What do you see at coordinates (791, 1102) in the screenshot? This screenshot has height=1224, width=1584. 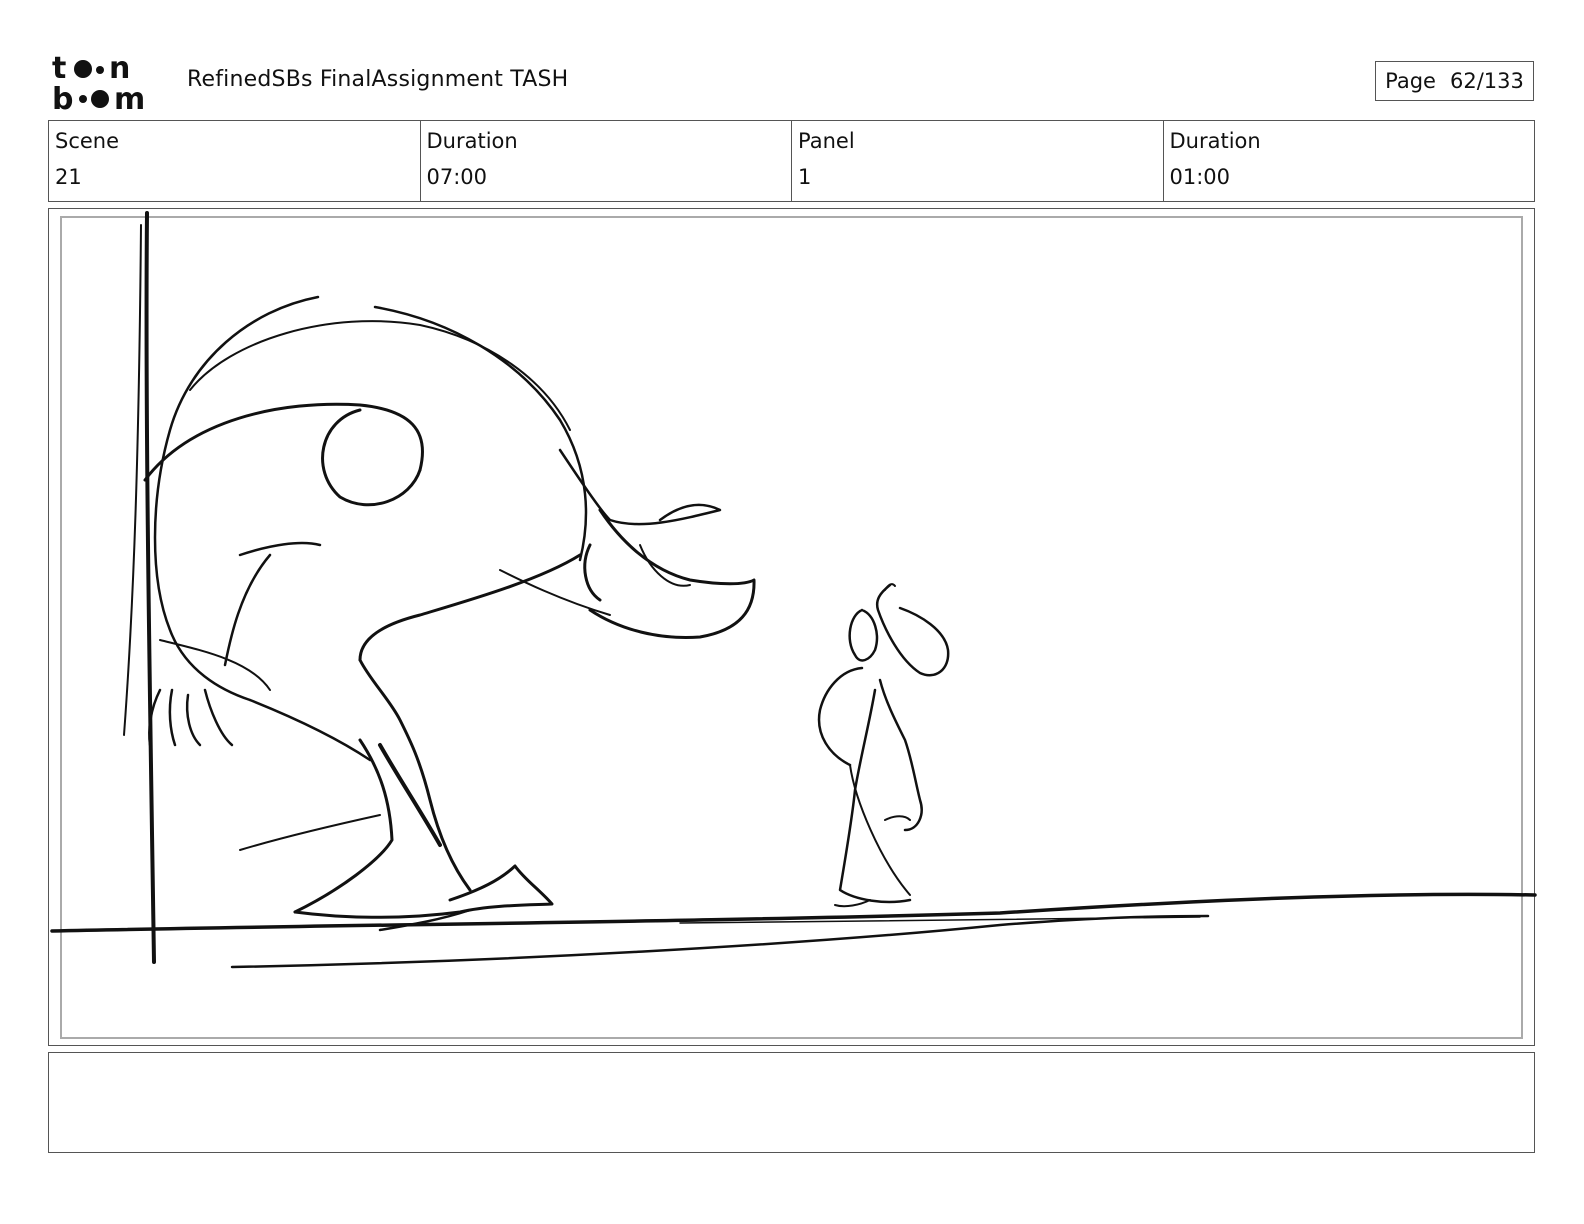 I see `panel-notes-box` at bounding box center [791, 1102].